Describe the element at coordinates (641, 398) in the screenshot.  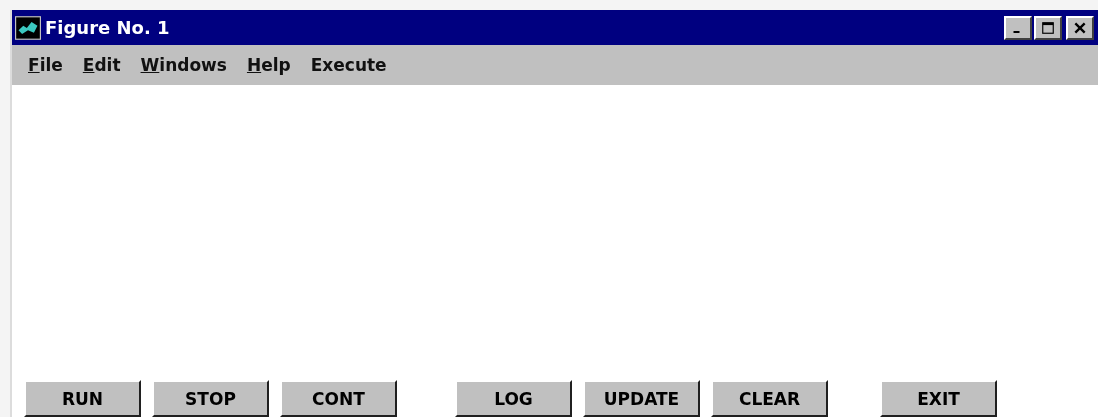
I see `push-button: UPDATE` at that location.